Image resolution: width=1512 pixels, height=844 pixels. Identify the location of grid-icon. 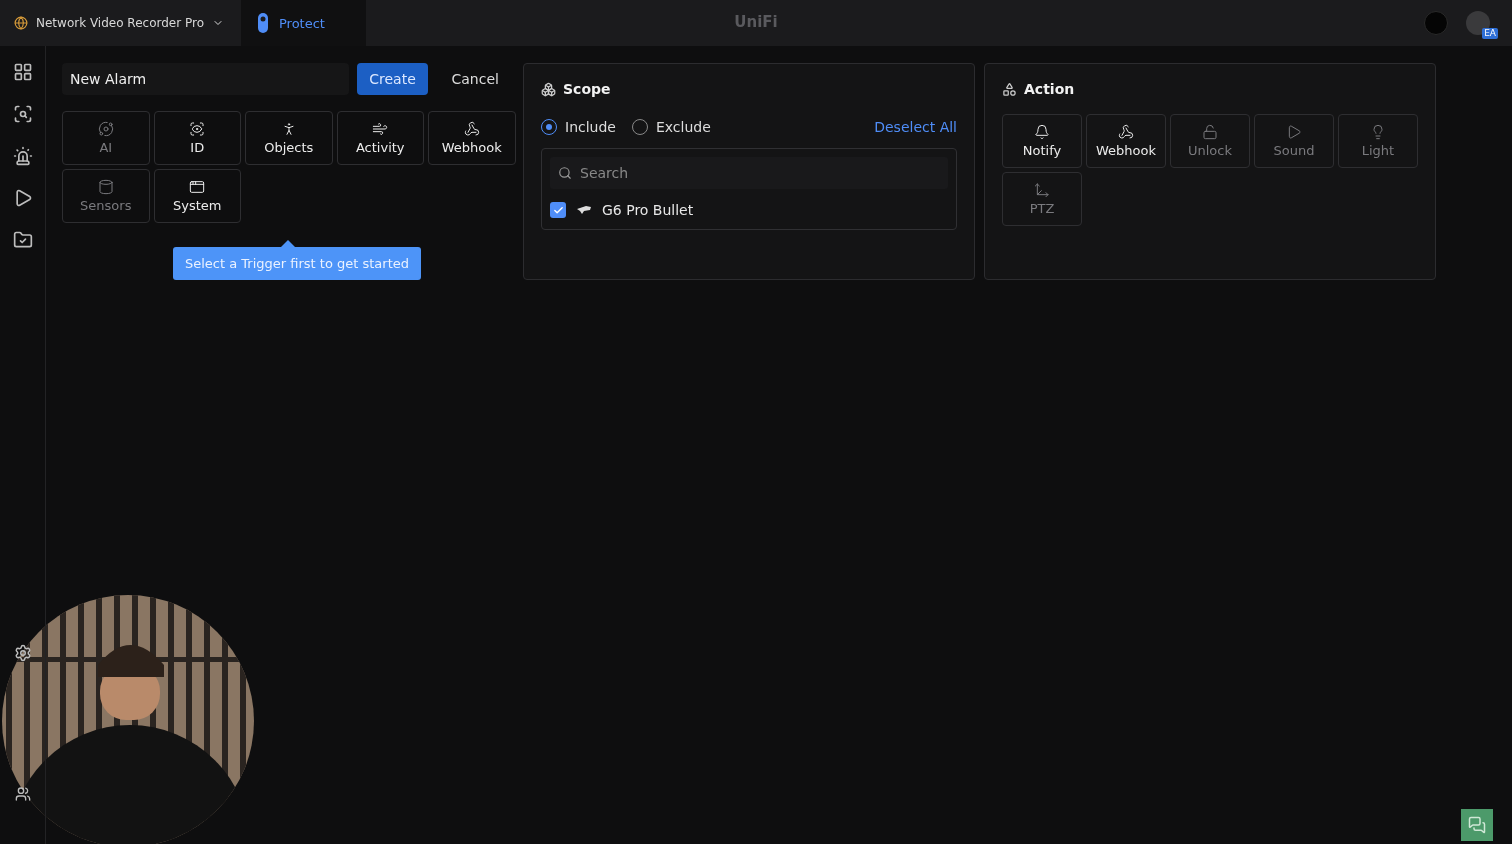
(22, 72).